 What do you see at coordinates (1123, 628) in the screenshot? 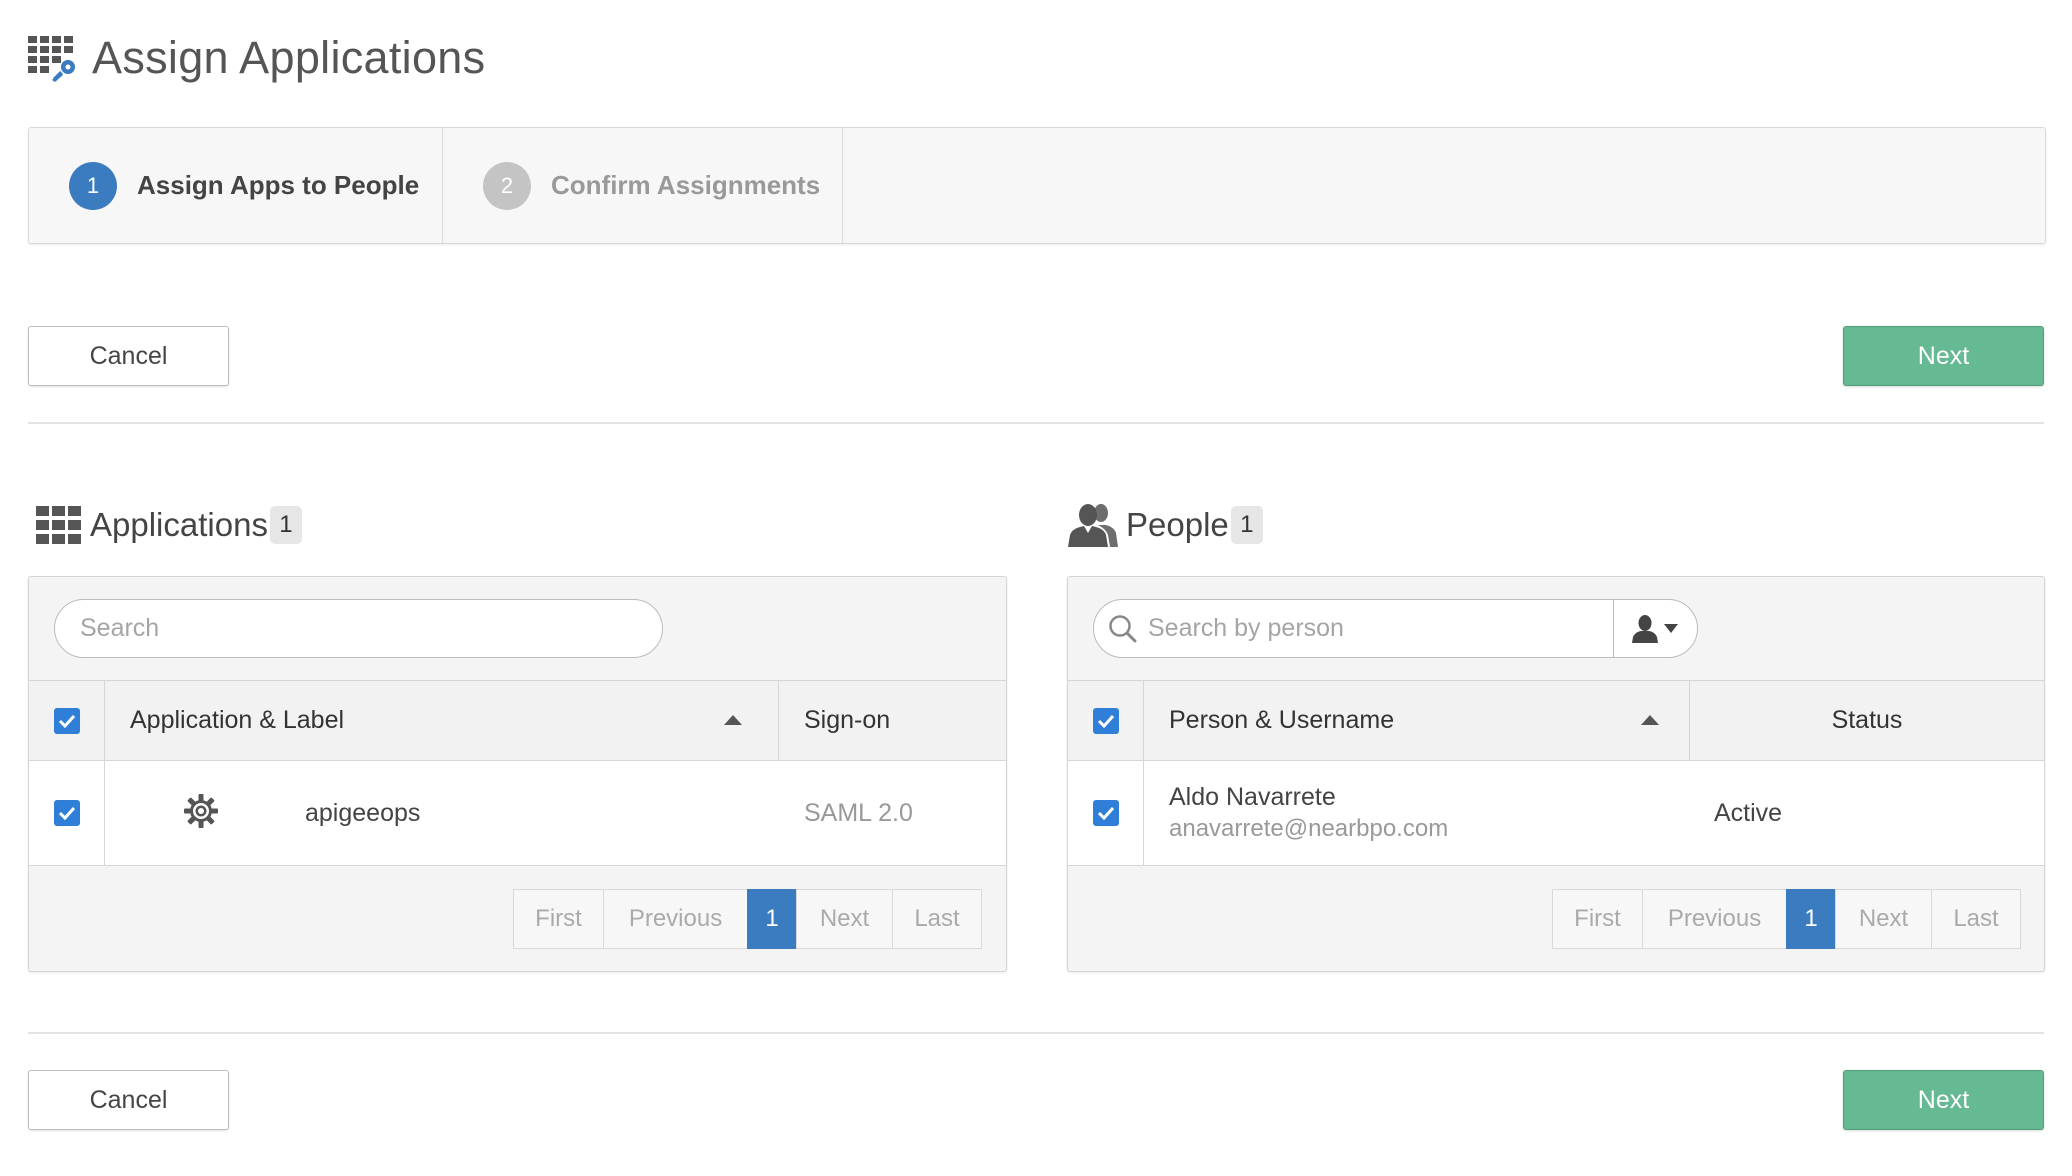
I see `search-icon` at bounding box center [1123, 628].